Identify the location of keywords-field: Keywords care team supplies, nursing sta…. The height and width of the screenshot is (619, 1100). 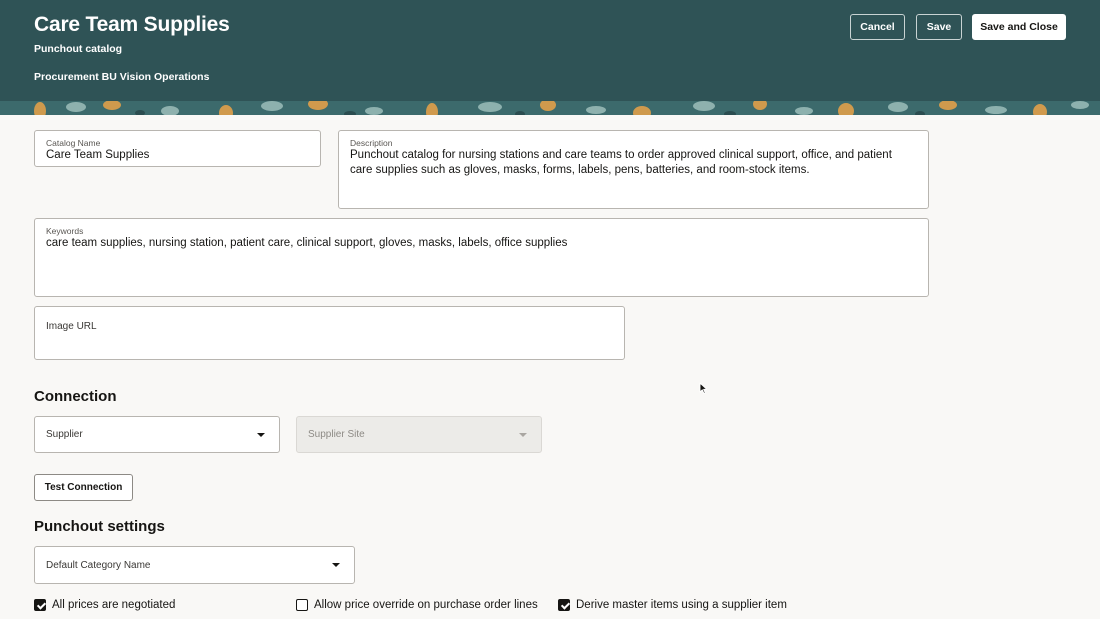
(481, 257).